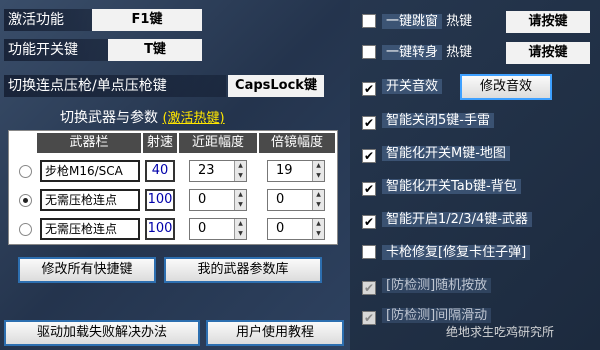 This screenshot has width=600, height=350. Describe the element at coordinates (451, 186) in the screenshot. I see `smart-item-label-3: 智能化开关Tab键-背包` at that location.